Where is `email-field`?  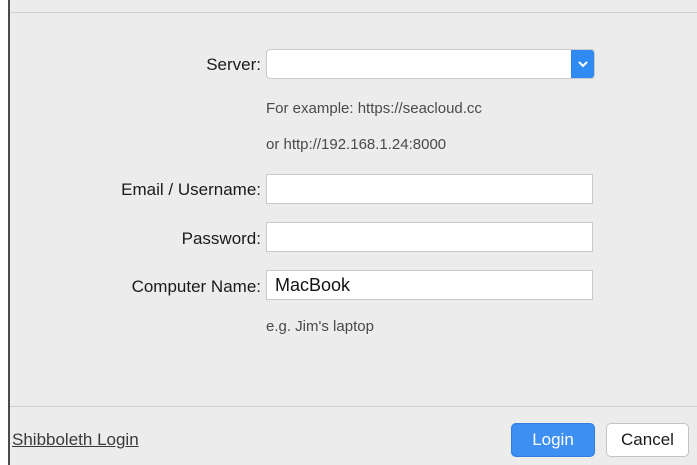
email-field is located at coordinates (429, 189).